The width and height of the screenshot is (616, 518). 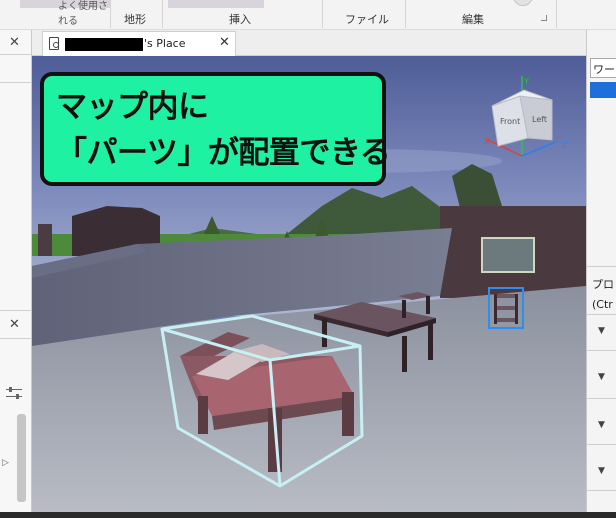 What do you see at coordinates (602, 304) in the screenshot?
I see `properties-filter: (Ctr` at bounding box center [602, 304].